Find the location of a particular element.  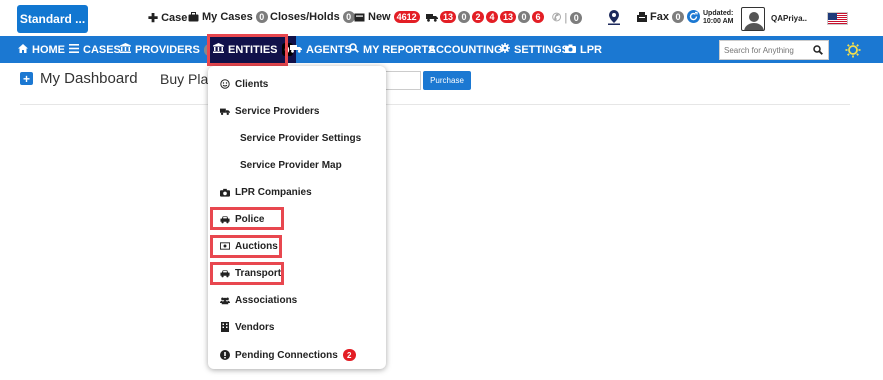

us-flag-icon is located at coordinates (837, 18).